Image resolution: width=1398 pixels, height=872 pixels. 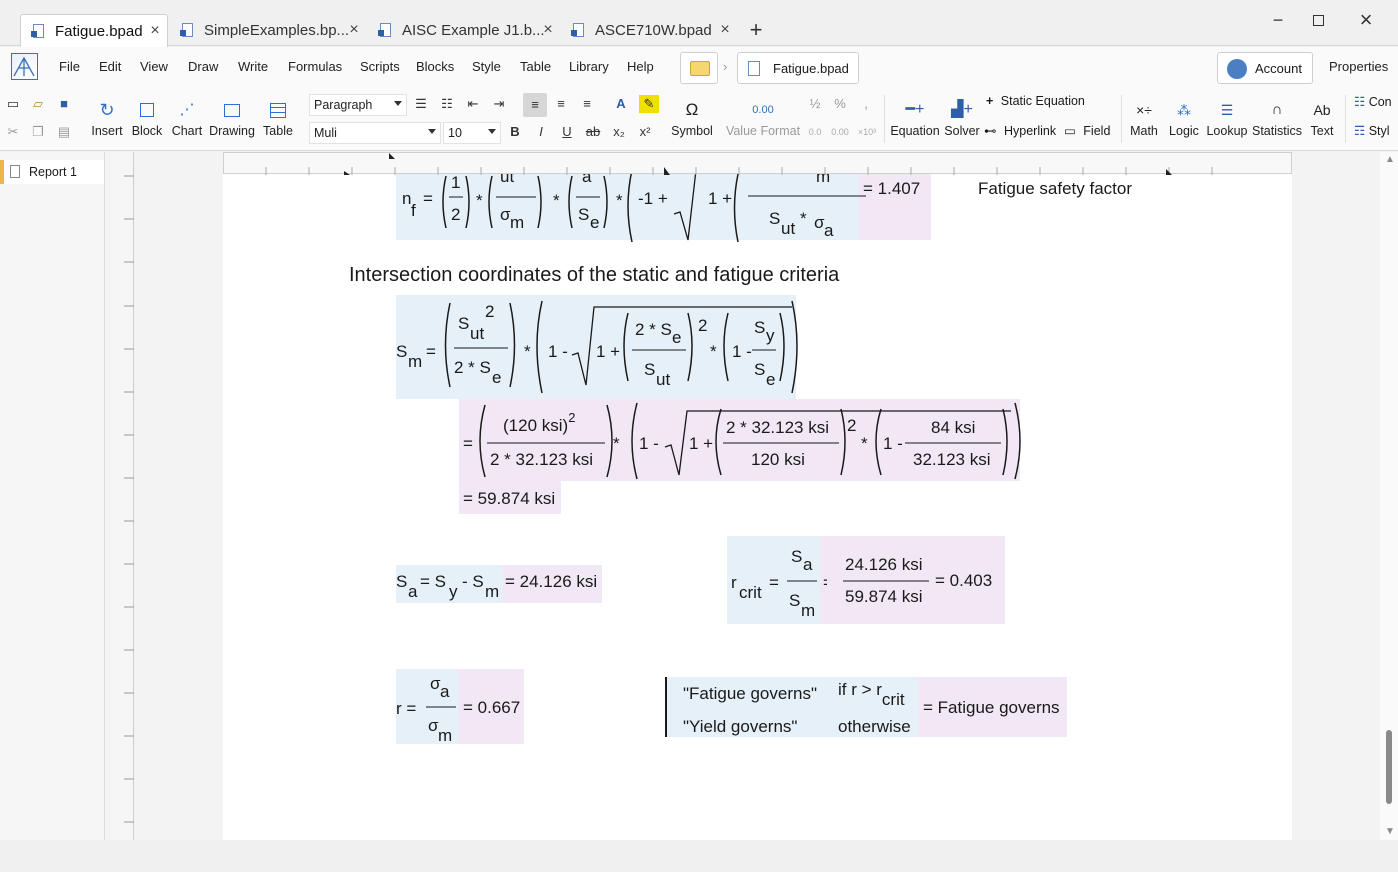 I want to click on tab-aisc-example: AISC Example J1.b... ×, so click(x=464, y=30).